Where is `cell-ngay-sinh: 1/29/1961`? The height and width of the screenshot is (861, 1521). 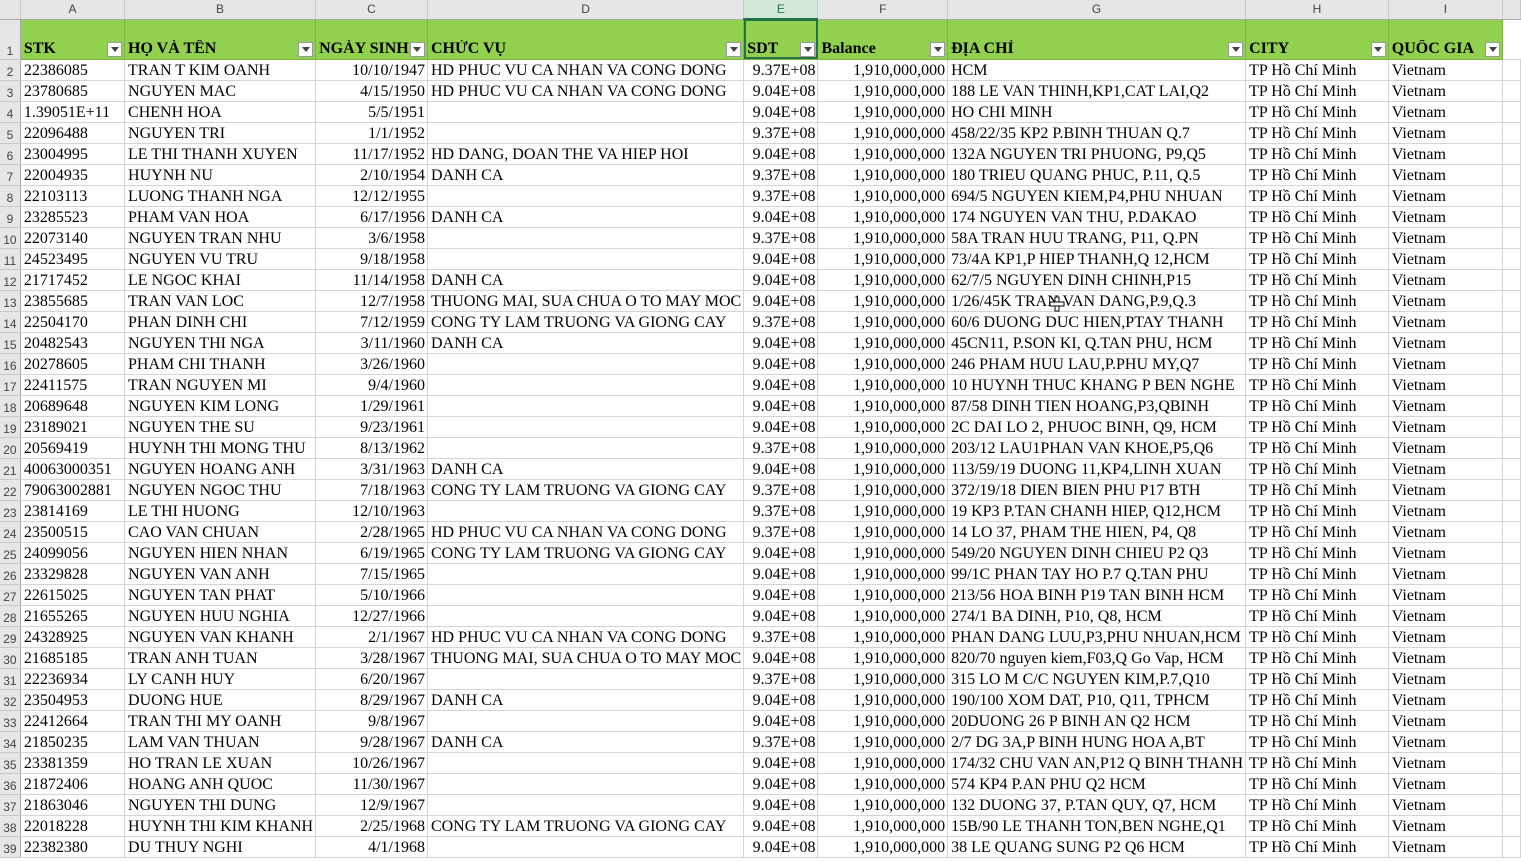
cell-ngay-sinh: 1/29/1961 is located at coordinates (371, 406).